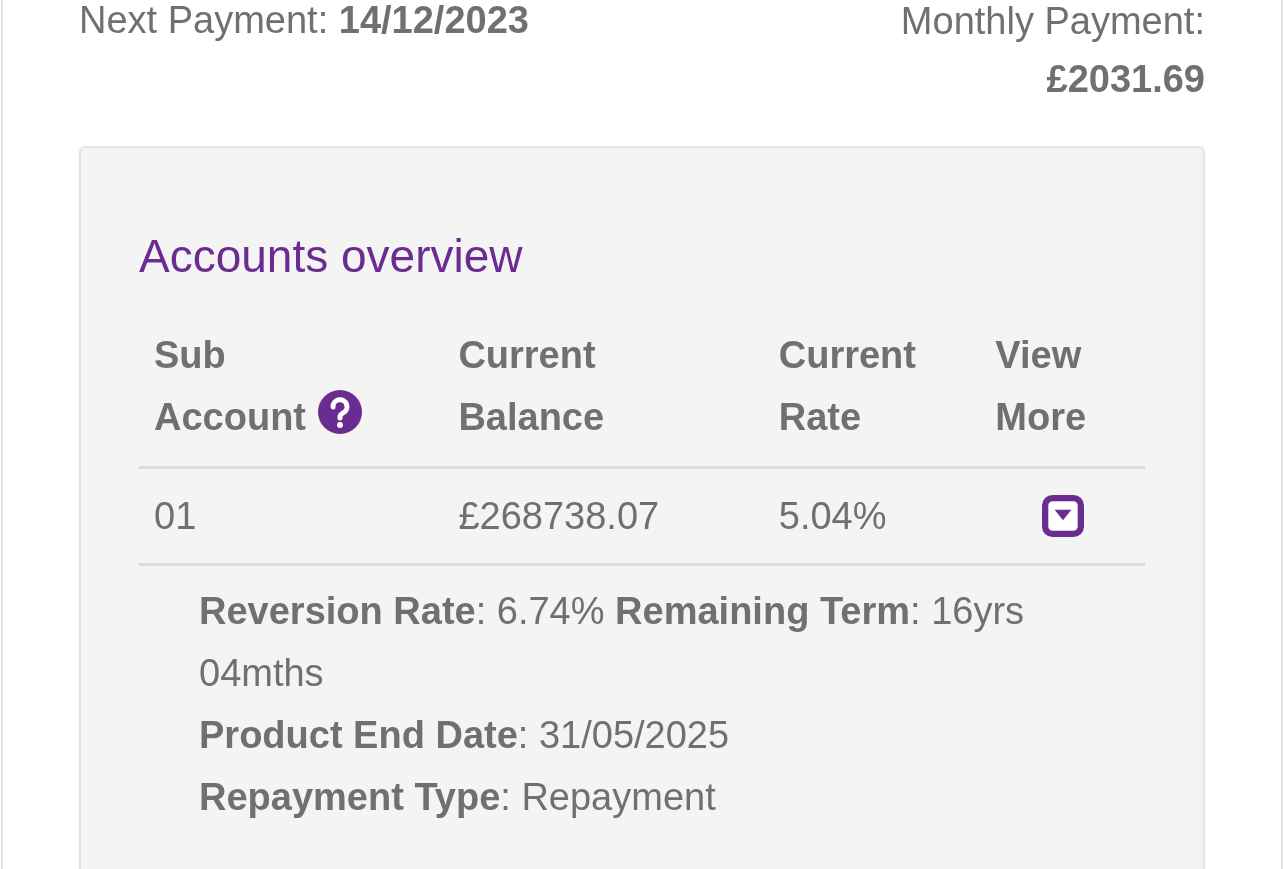 The image size is (1284, 869). I want to click on column-header: Current Balance, so click(531, 386).